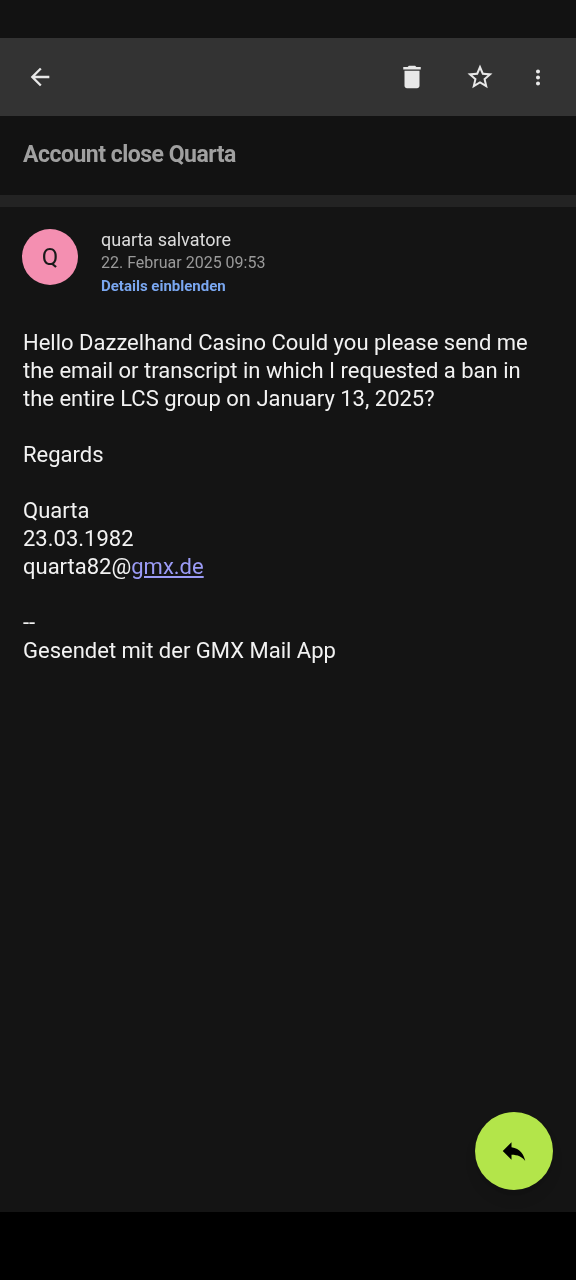  What do you see at coordinates (276, 371) in the screenshot?
I see `email-body-text: Hello Dazzelhand Casino Could you please send me the email or transcript in which I requested a ban in the entire LCS group on January 13, 2025?` at bounding box center [276, 371].